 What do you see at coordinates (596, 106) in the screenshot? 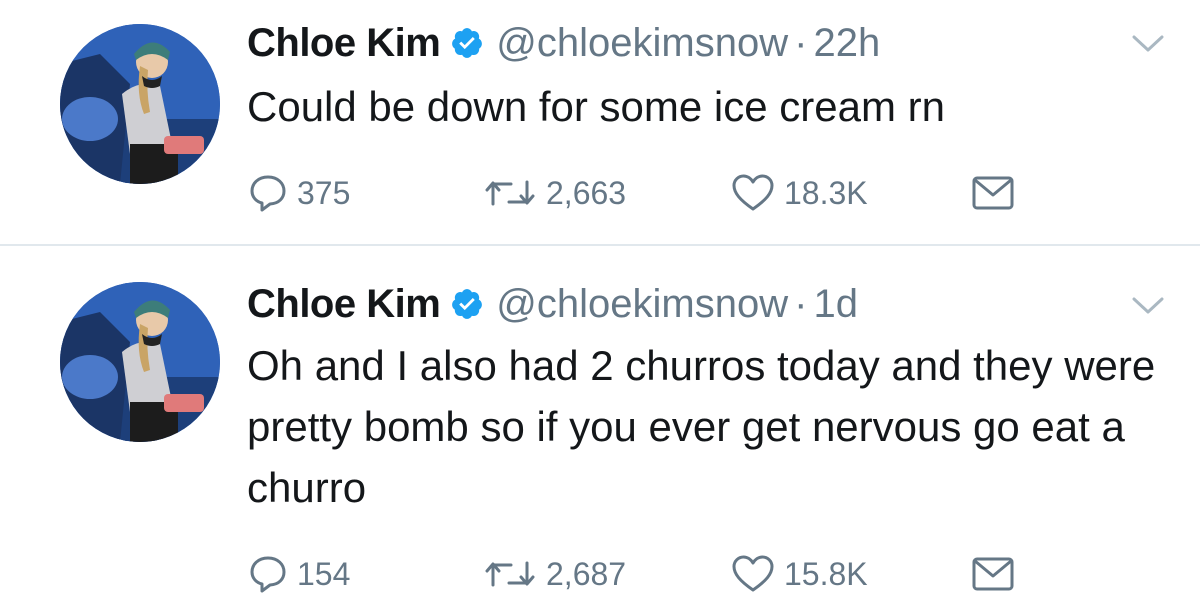
I see `tweet-text: Could be down for some ice cream rn` at bounding box center [596, 106].